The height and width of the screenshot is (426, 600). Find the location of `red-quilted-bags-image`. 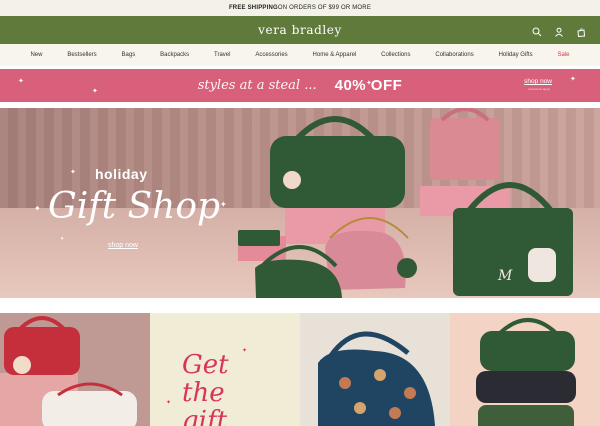

red-quilted-bags-image is located at coordinates (75, 369).